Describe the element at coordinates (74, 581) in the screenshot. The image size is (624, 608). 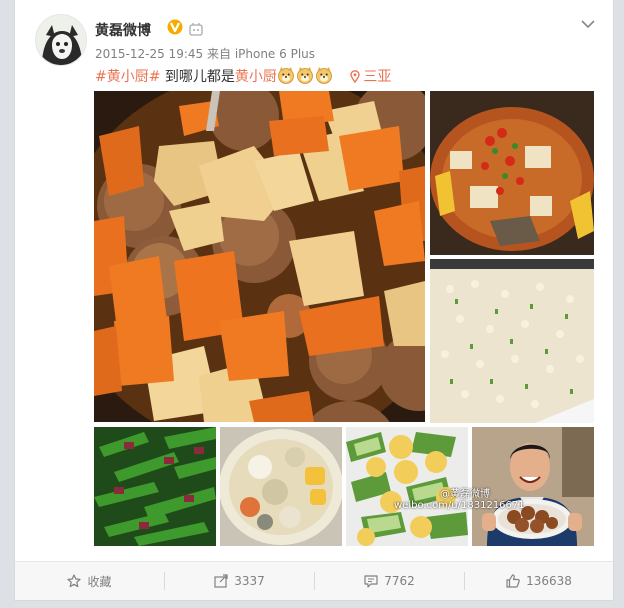
I see `star-icon` at that location.